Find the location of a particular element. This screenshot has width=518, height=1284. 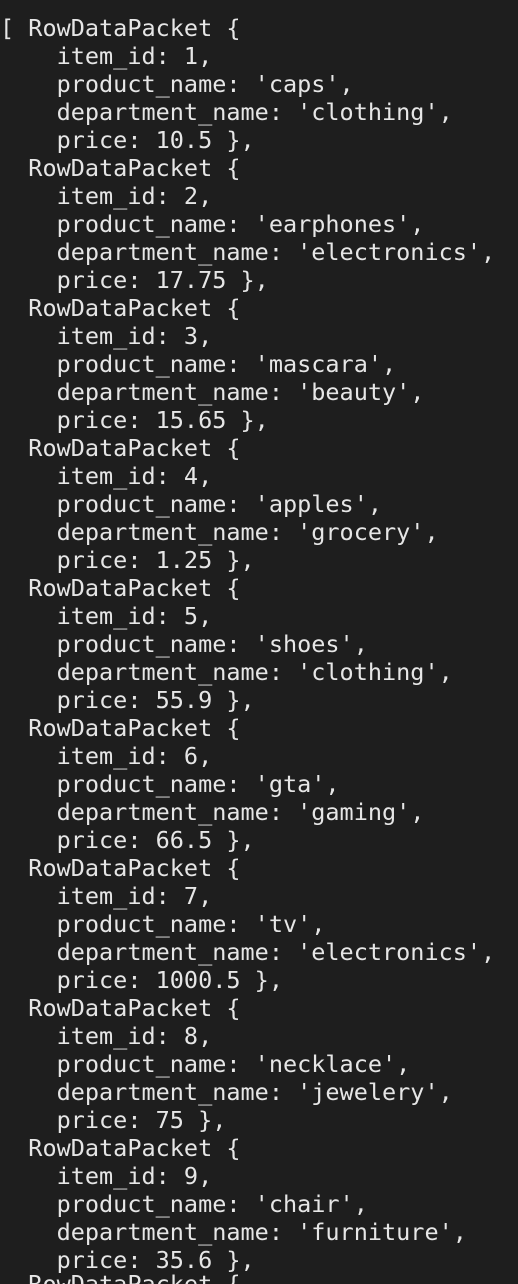

output-line: price: 1000.5 }, is located at coordinates (141, 980).